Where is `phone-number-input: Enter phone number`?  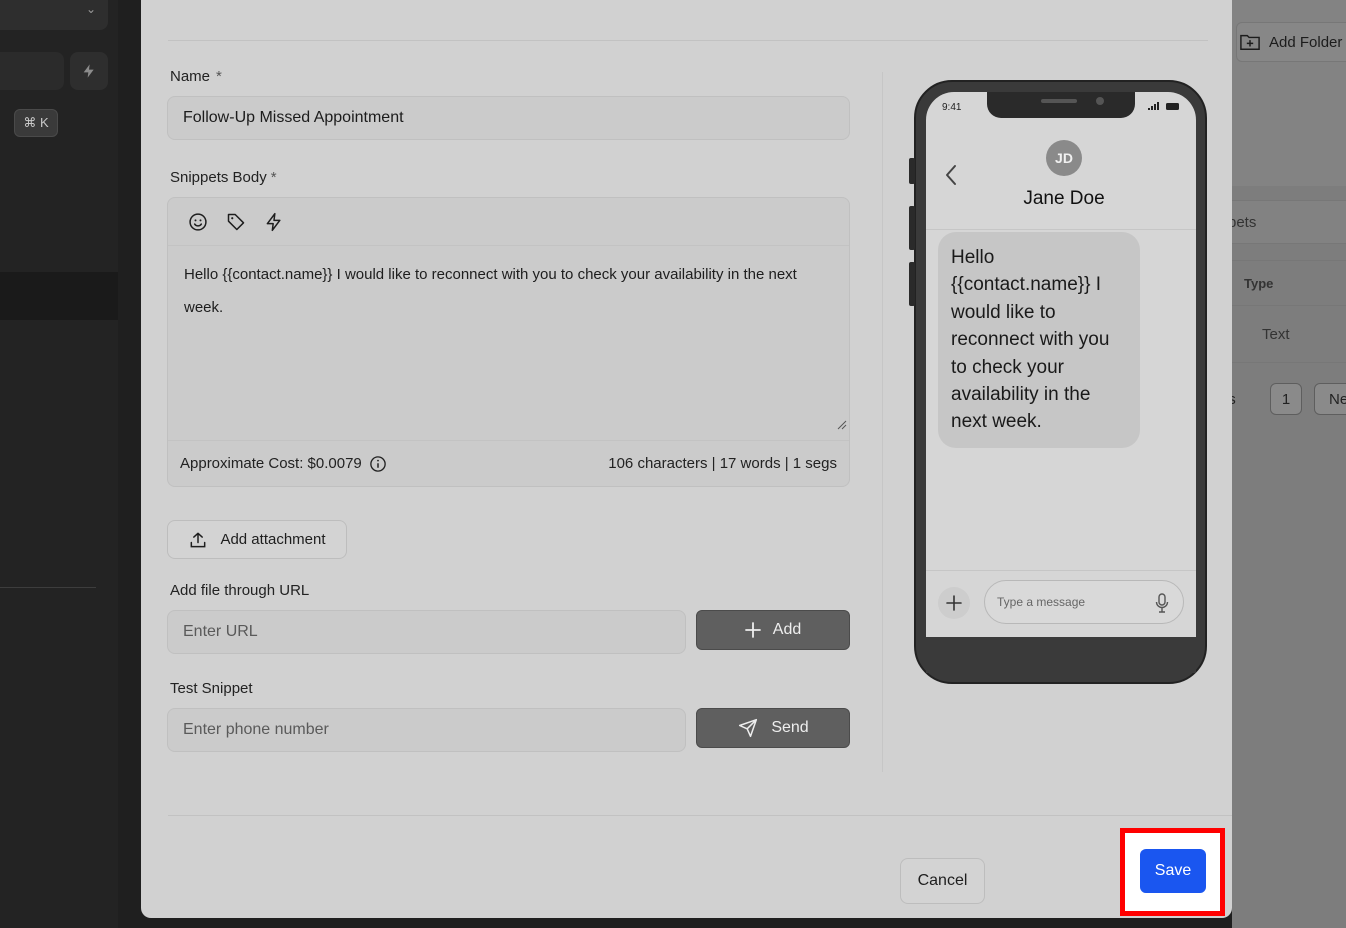 phone-number-input: Enter phone number is located at coordinates (426, 730).